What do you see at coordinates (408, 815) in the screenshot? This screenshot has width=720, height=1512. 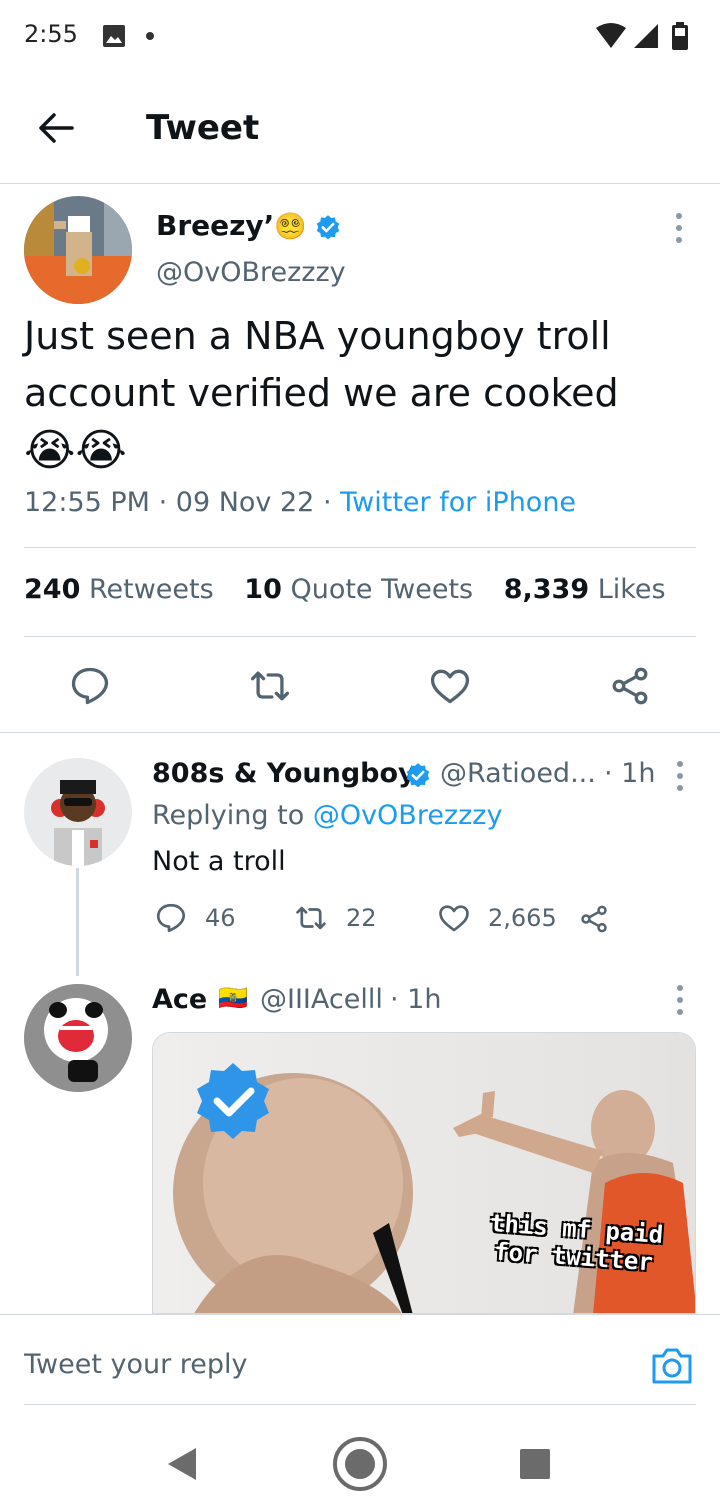 I see `replying-to-link: @OvOBrezzzy` at bounding box center [408, 815].